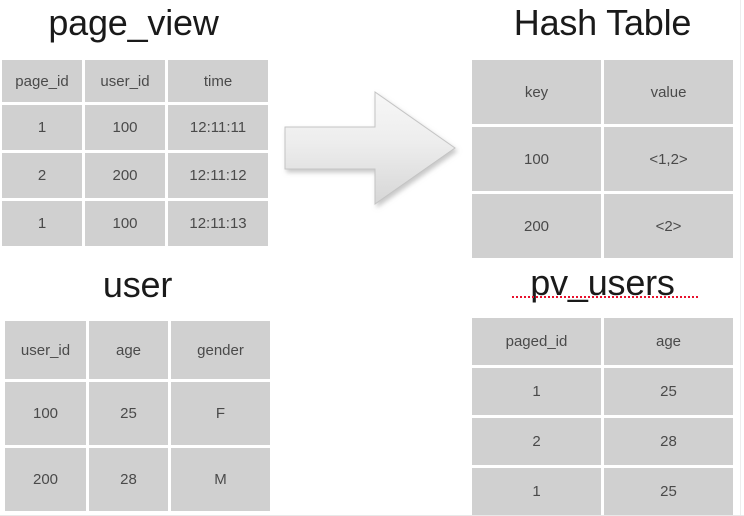 This screenshot has height=516, width=744. What do you see at coordinates (740, 258) in the screenshot?
I see `slide-right-edge` at bounding box center [740, 258].